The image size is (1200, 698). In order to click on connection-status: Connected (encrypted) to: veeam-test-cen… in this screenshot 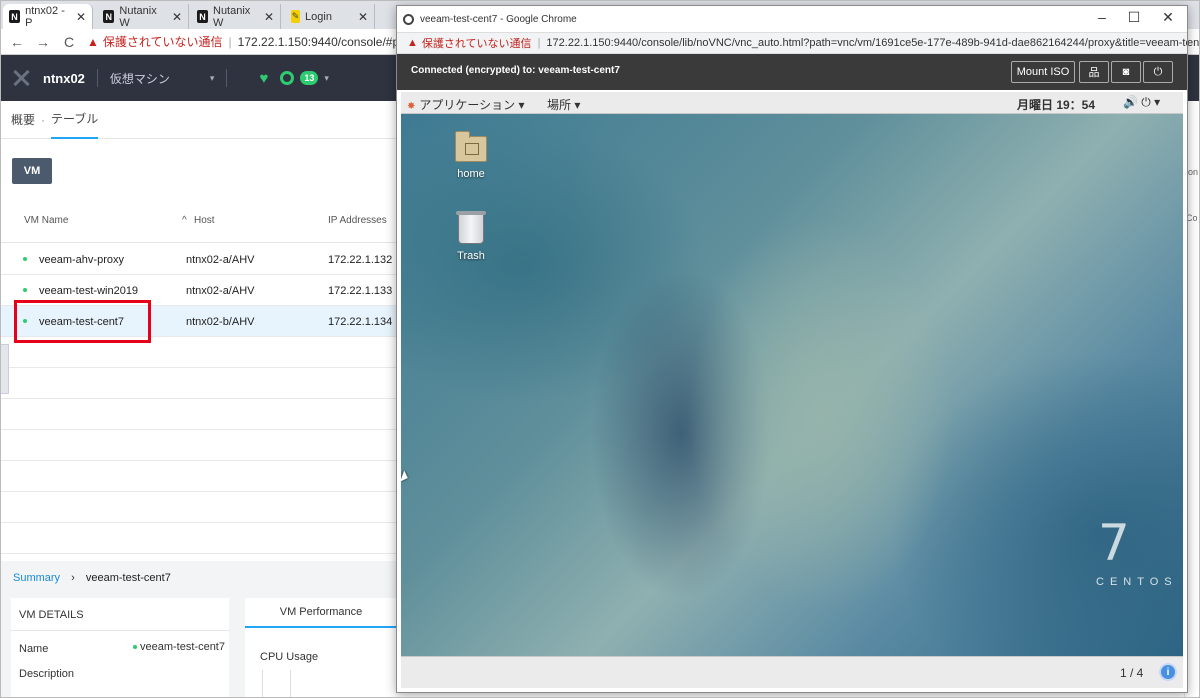, I will do `click(515, 70)`.